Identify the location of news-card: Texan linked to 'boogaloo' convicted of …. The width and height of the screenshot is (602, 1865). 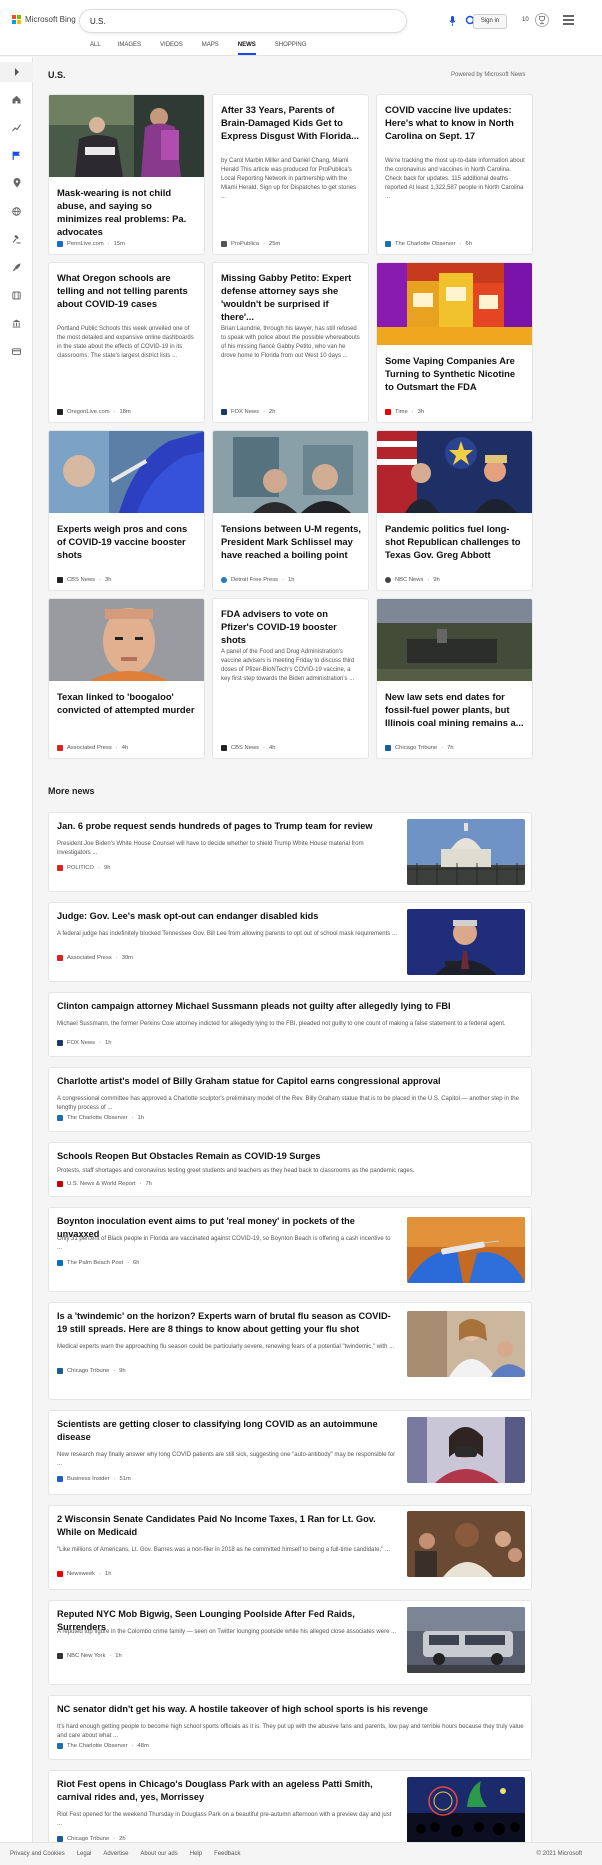
(126, 678).